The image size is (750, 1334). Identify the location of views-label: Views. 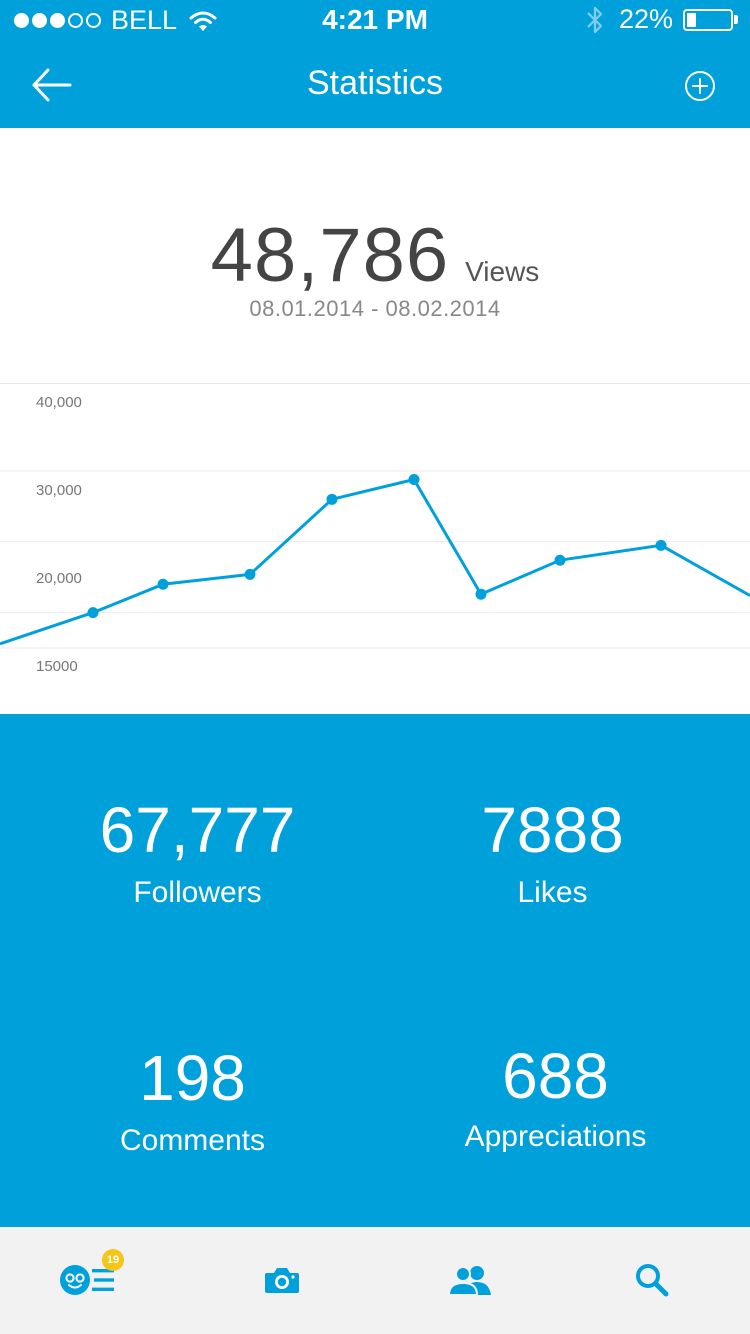
(502, 271).